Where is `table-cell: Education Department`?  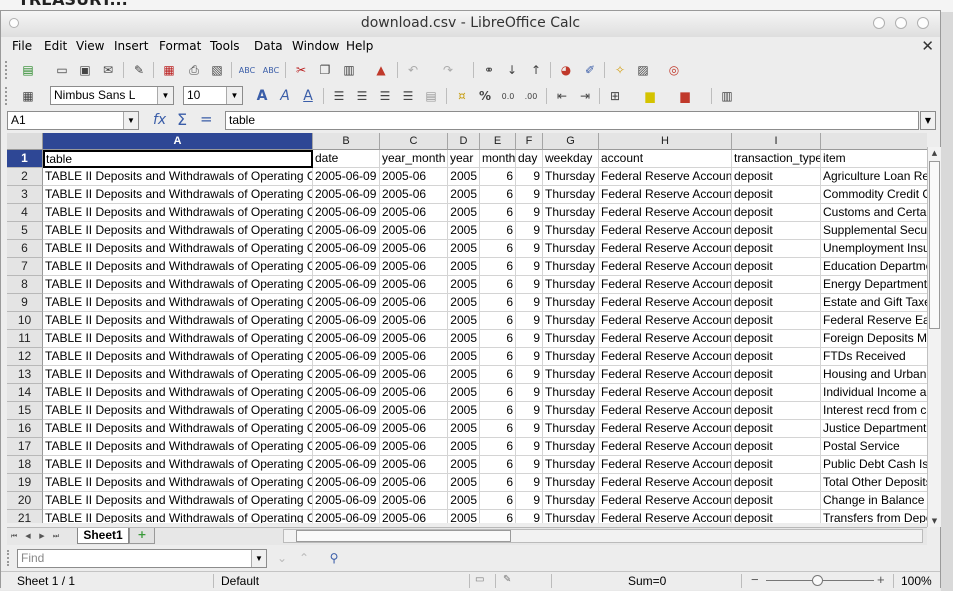
table-cell: Education Department is located at coordinates (874, 267).